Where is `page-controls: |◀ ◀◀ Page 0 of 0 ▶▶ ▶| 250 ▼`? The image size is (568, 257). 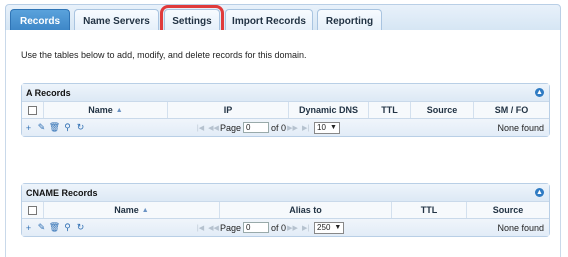
page-controls: |◀ ◀◀ Page 0 of 0 ▶▶ ▶| 250 ▼ is located at coordinates (269, 227).